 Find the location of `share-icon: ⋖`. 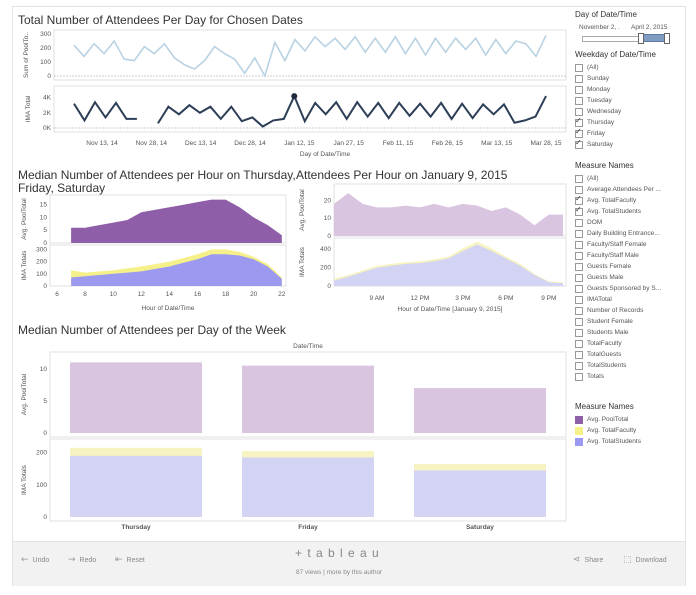

share-icon: ⋖ is located at coordinates (577, 560).